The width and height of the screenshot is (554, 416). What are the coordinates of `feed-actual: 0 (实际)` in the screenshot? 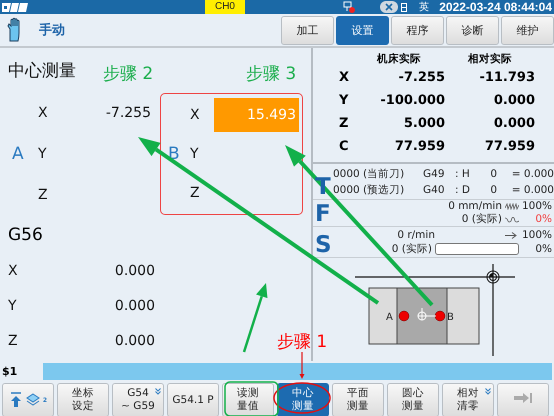 It's located at (482, 219).